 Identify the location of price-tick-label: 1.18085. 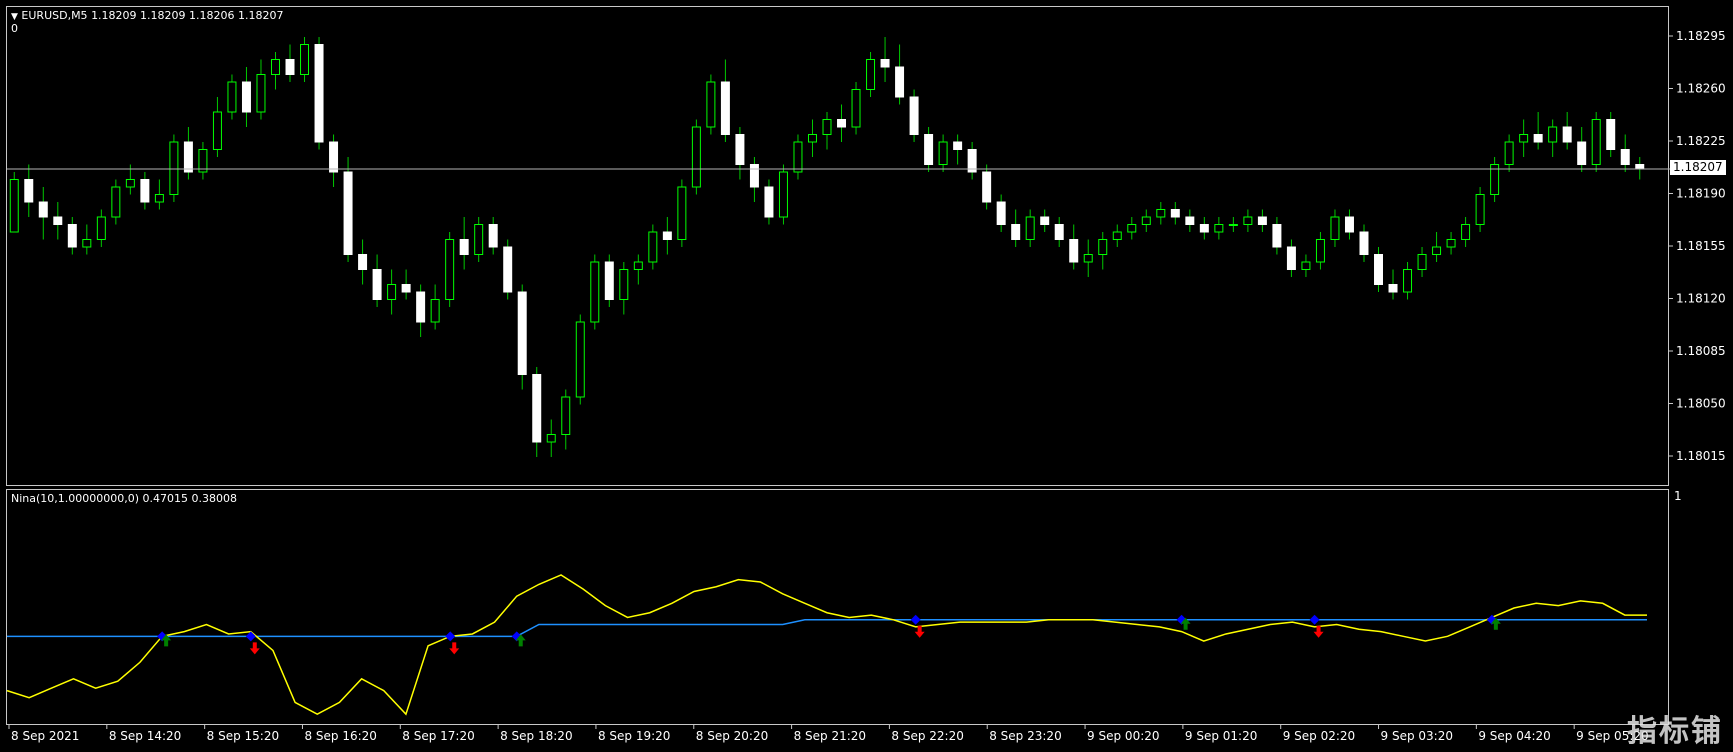
(1701, 351).